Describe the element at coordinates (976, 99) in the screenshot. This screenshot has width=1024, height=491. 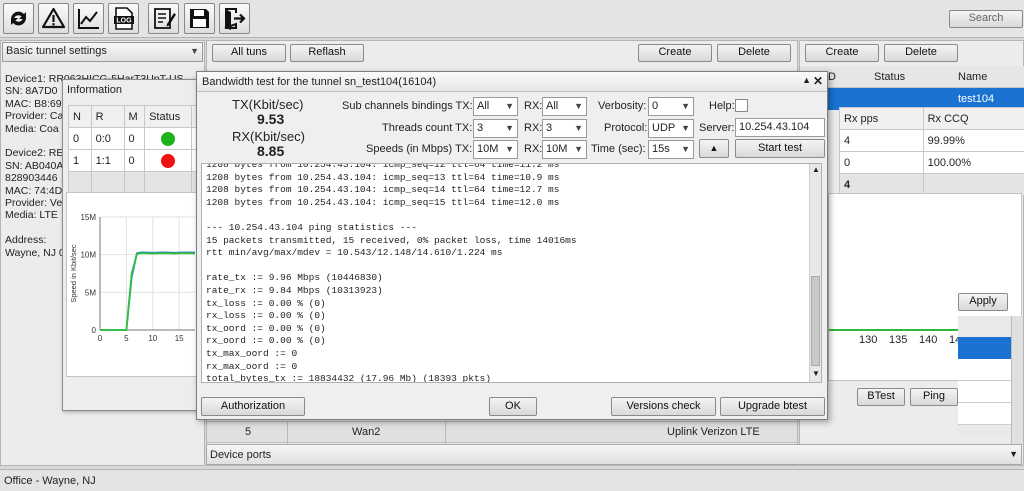
I see `tunnel-name: test104` at that location.